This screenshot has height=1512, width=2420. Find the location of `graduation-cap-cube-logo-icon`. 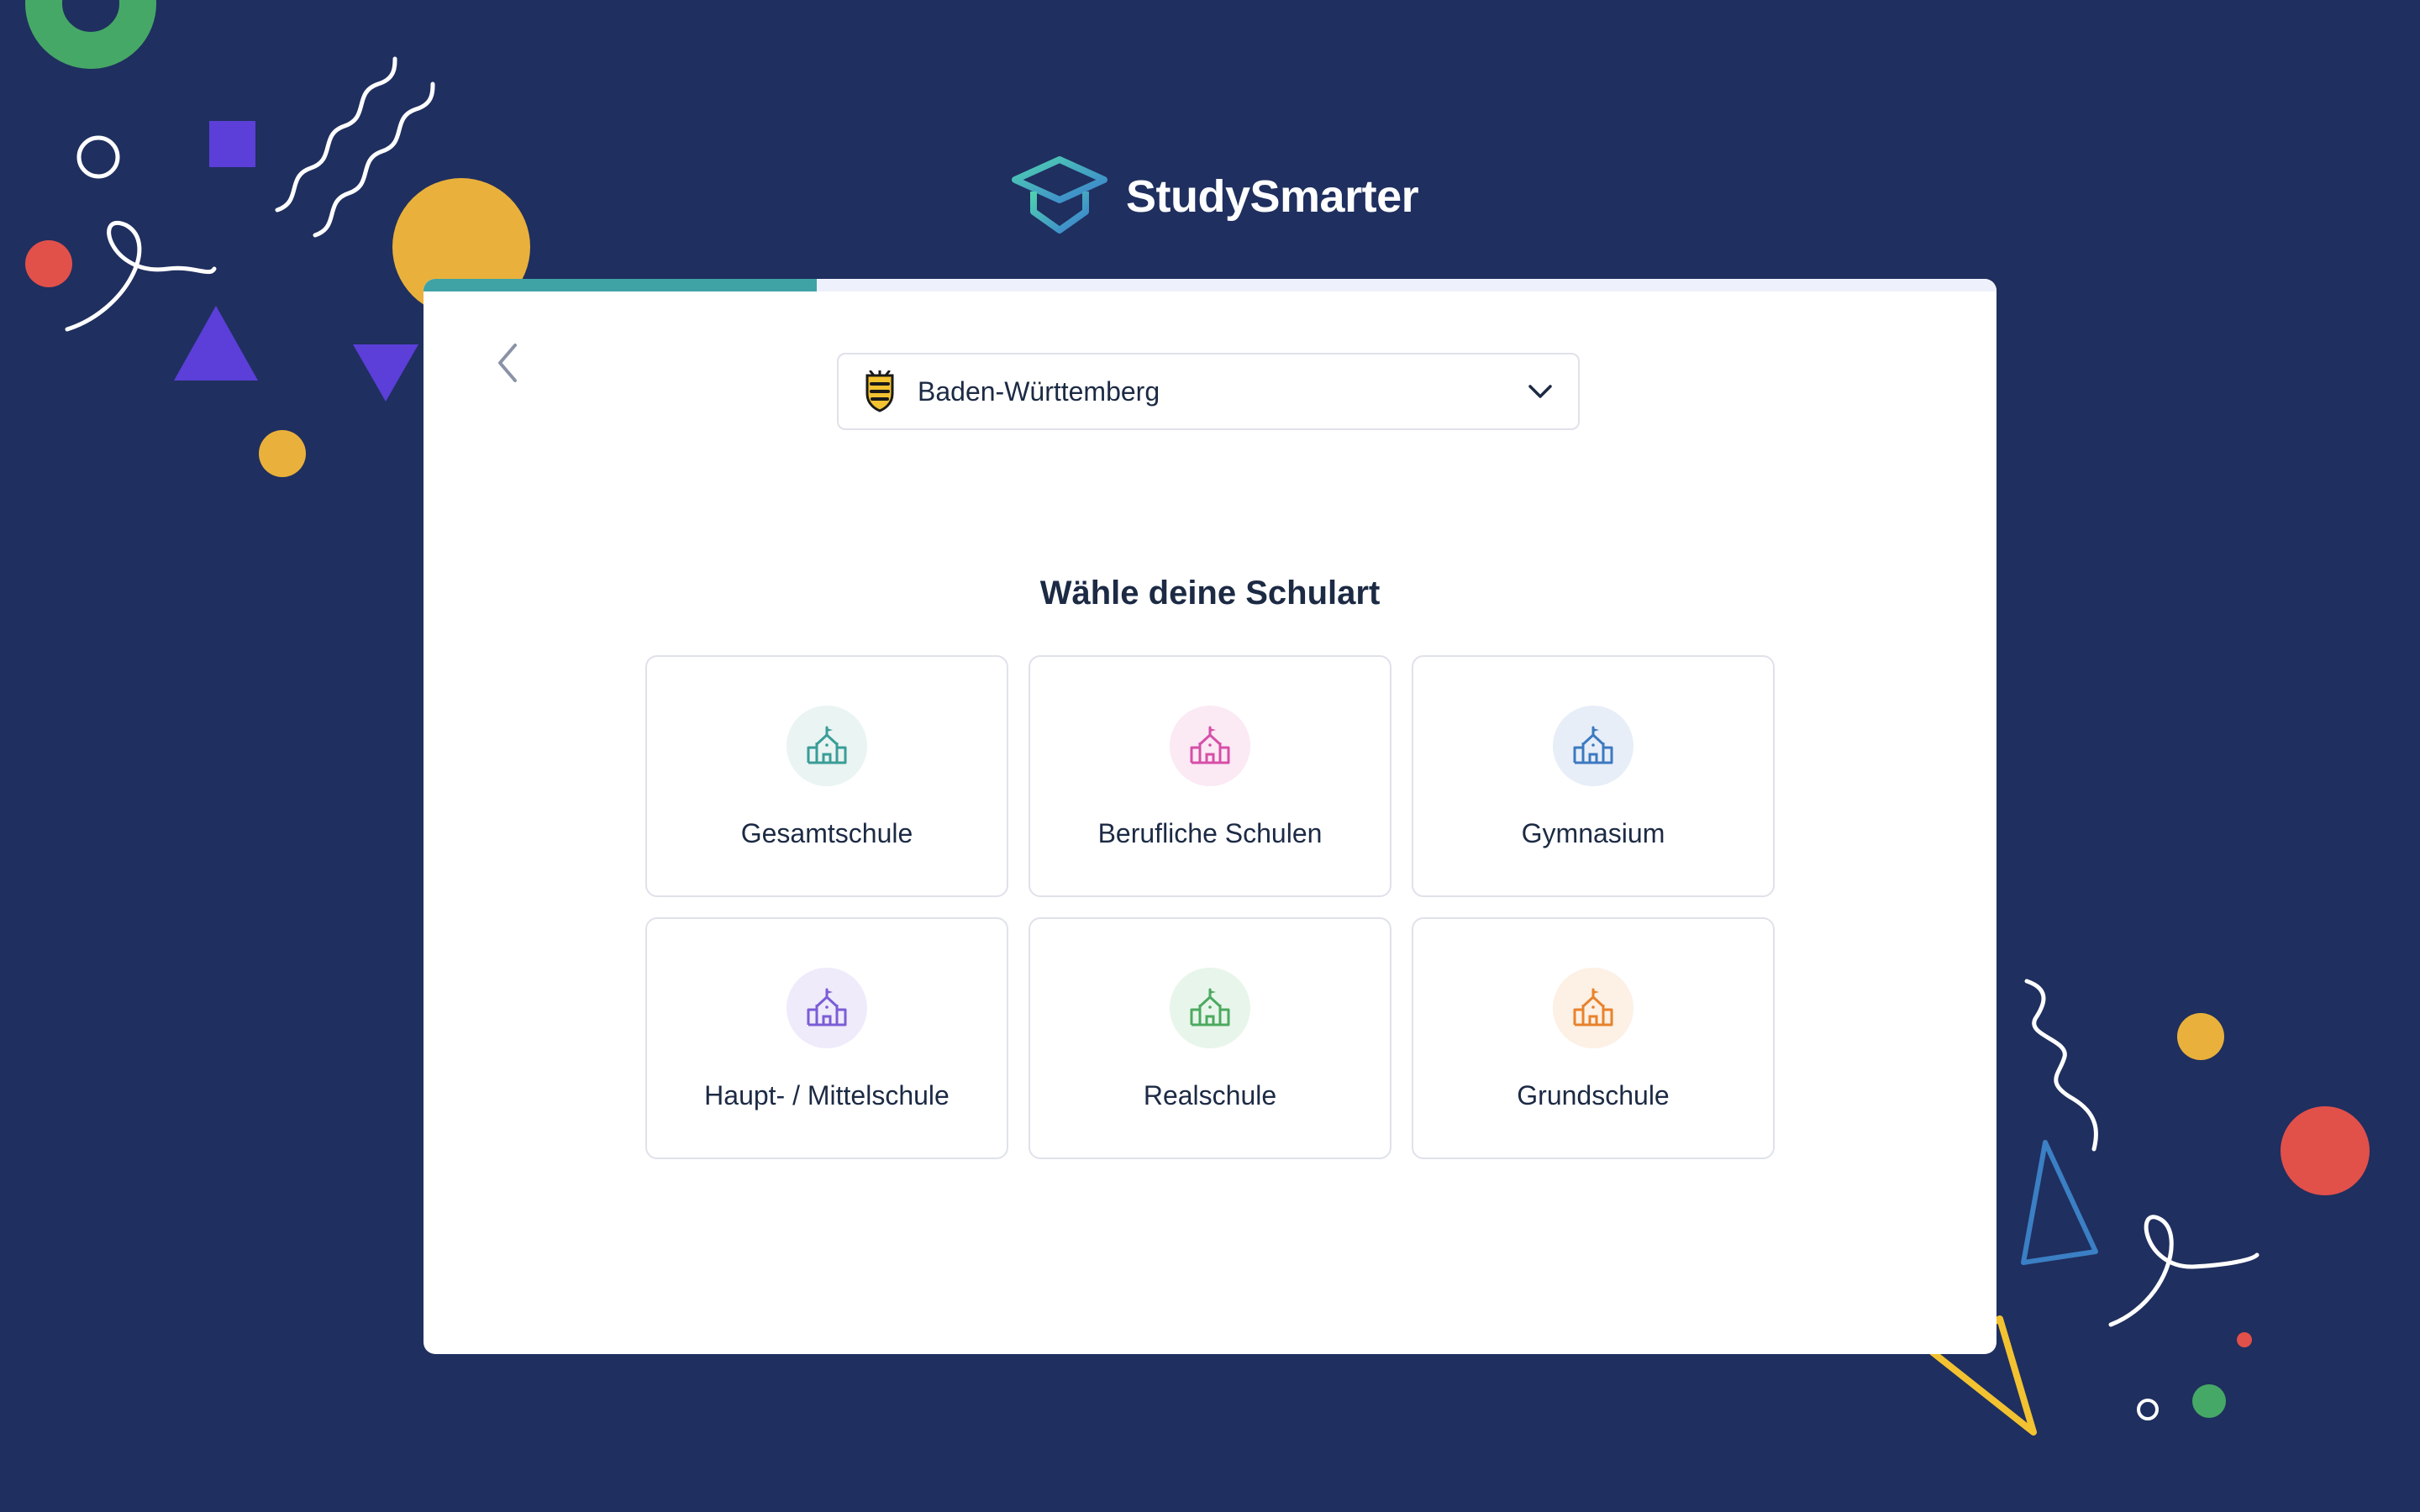

graduation-cap-cube-logo-icon is located at coordinates (1059, 195).